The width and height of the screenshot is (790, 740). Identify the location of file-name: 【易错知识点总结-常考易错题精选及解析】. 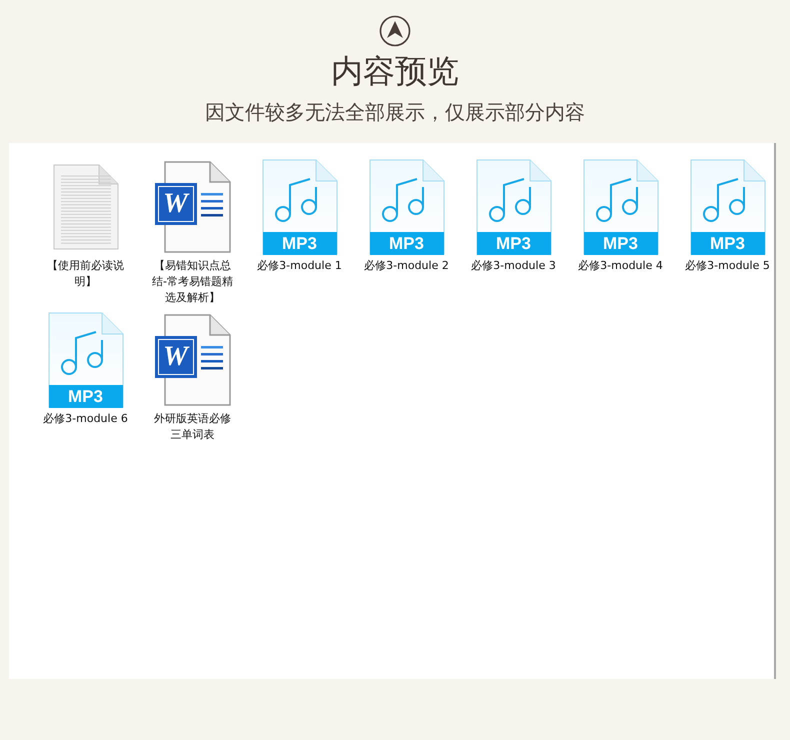
(192, 282).